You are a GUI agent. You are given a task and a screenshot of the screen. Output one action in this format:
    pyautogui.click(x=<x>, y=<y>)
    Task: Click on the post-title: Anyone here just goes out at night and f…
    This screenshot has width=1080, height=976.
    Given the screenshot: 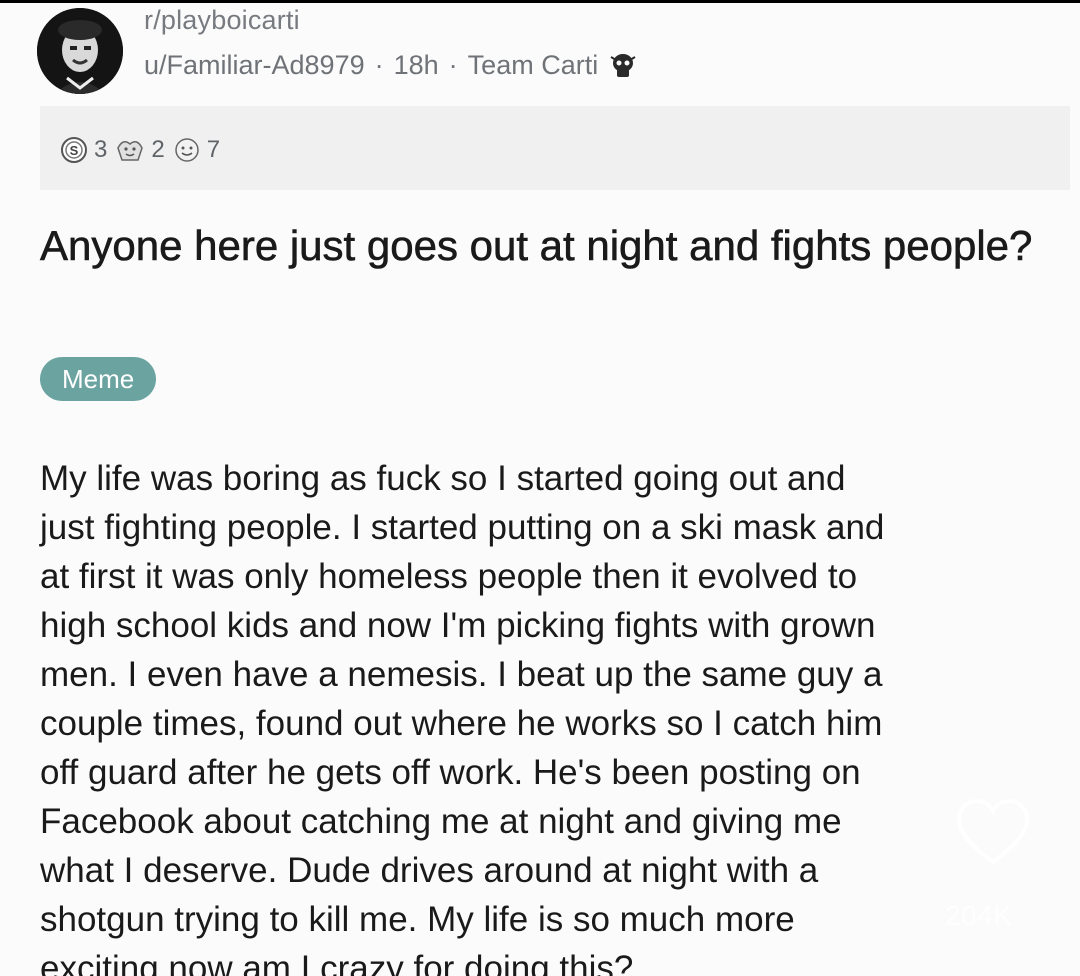 What is the action you would take?
    pyautogui.click(x=540, y=246)
    